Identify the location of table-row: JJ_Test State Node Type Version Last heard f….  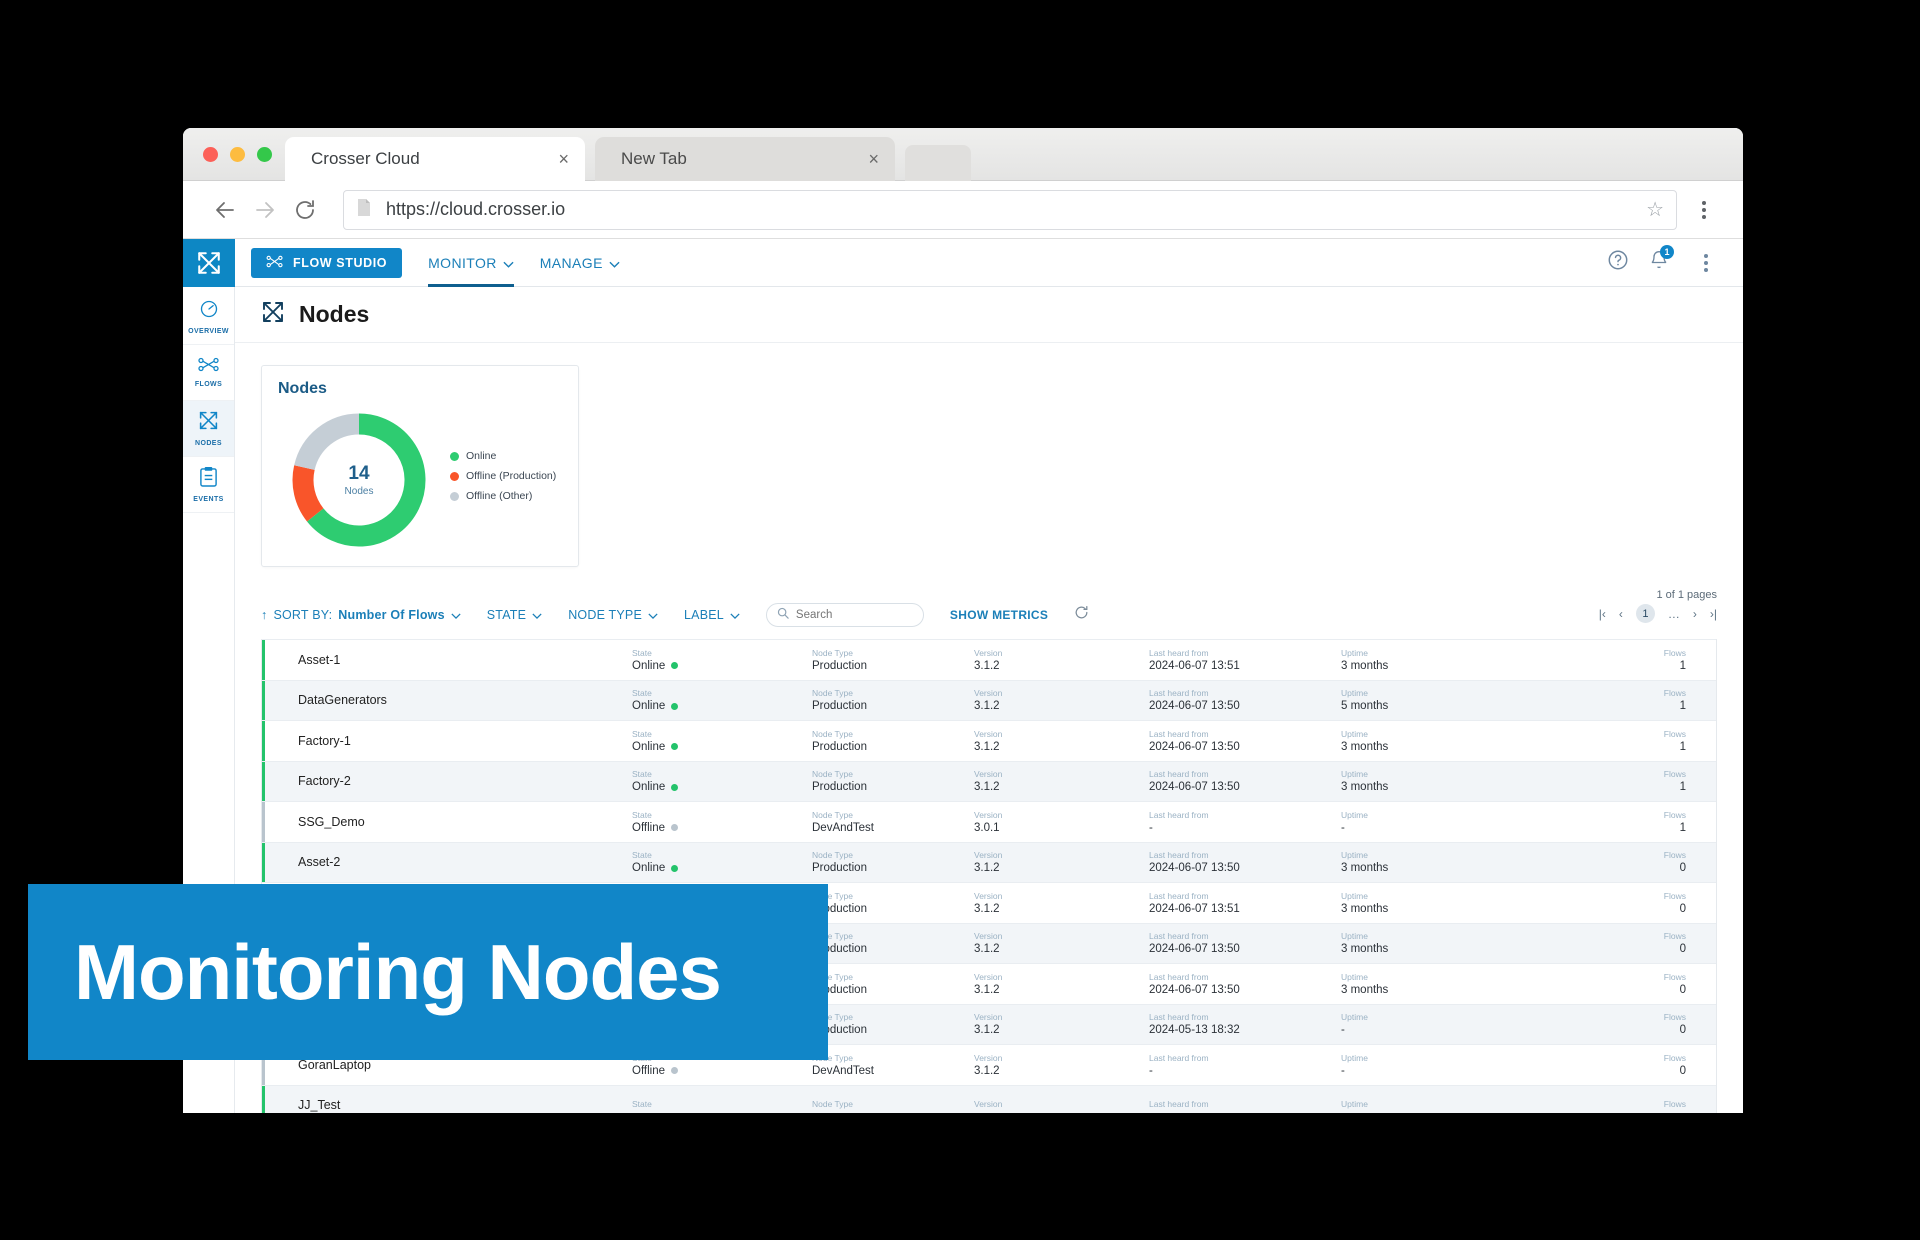
(989, 1099).